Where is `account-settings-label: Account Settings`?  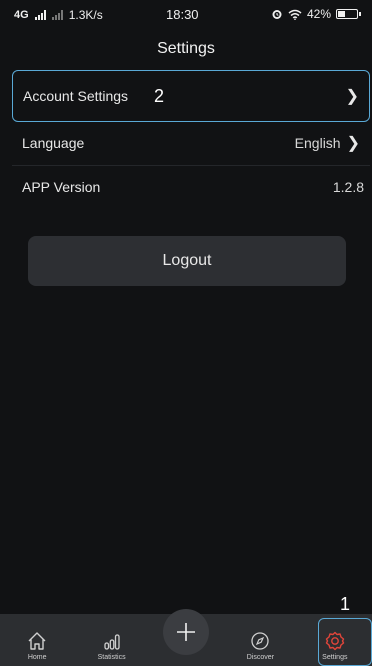
account-settings-label: Account Settings is located at coordinates (76, 96).